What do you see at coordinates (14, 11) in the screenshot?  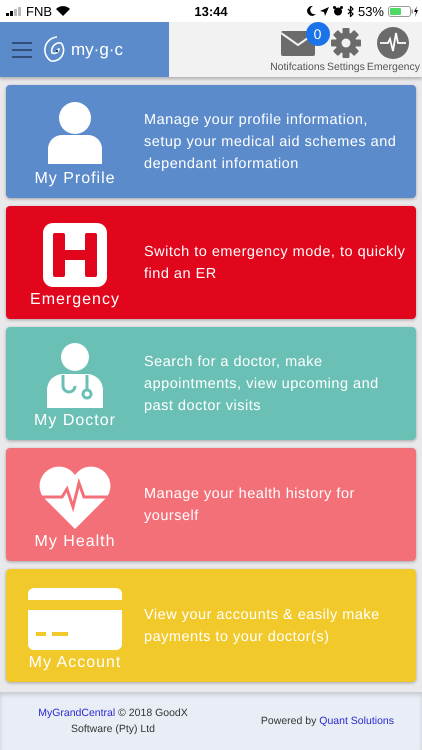 I see `signal-icon` at bounding box center [14, 11].